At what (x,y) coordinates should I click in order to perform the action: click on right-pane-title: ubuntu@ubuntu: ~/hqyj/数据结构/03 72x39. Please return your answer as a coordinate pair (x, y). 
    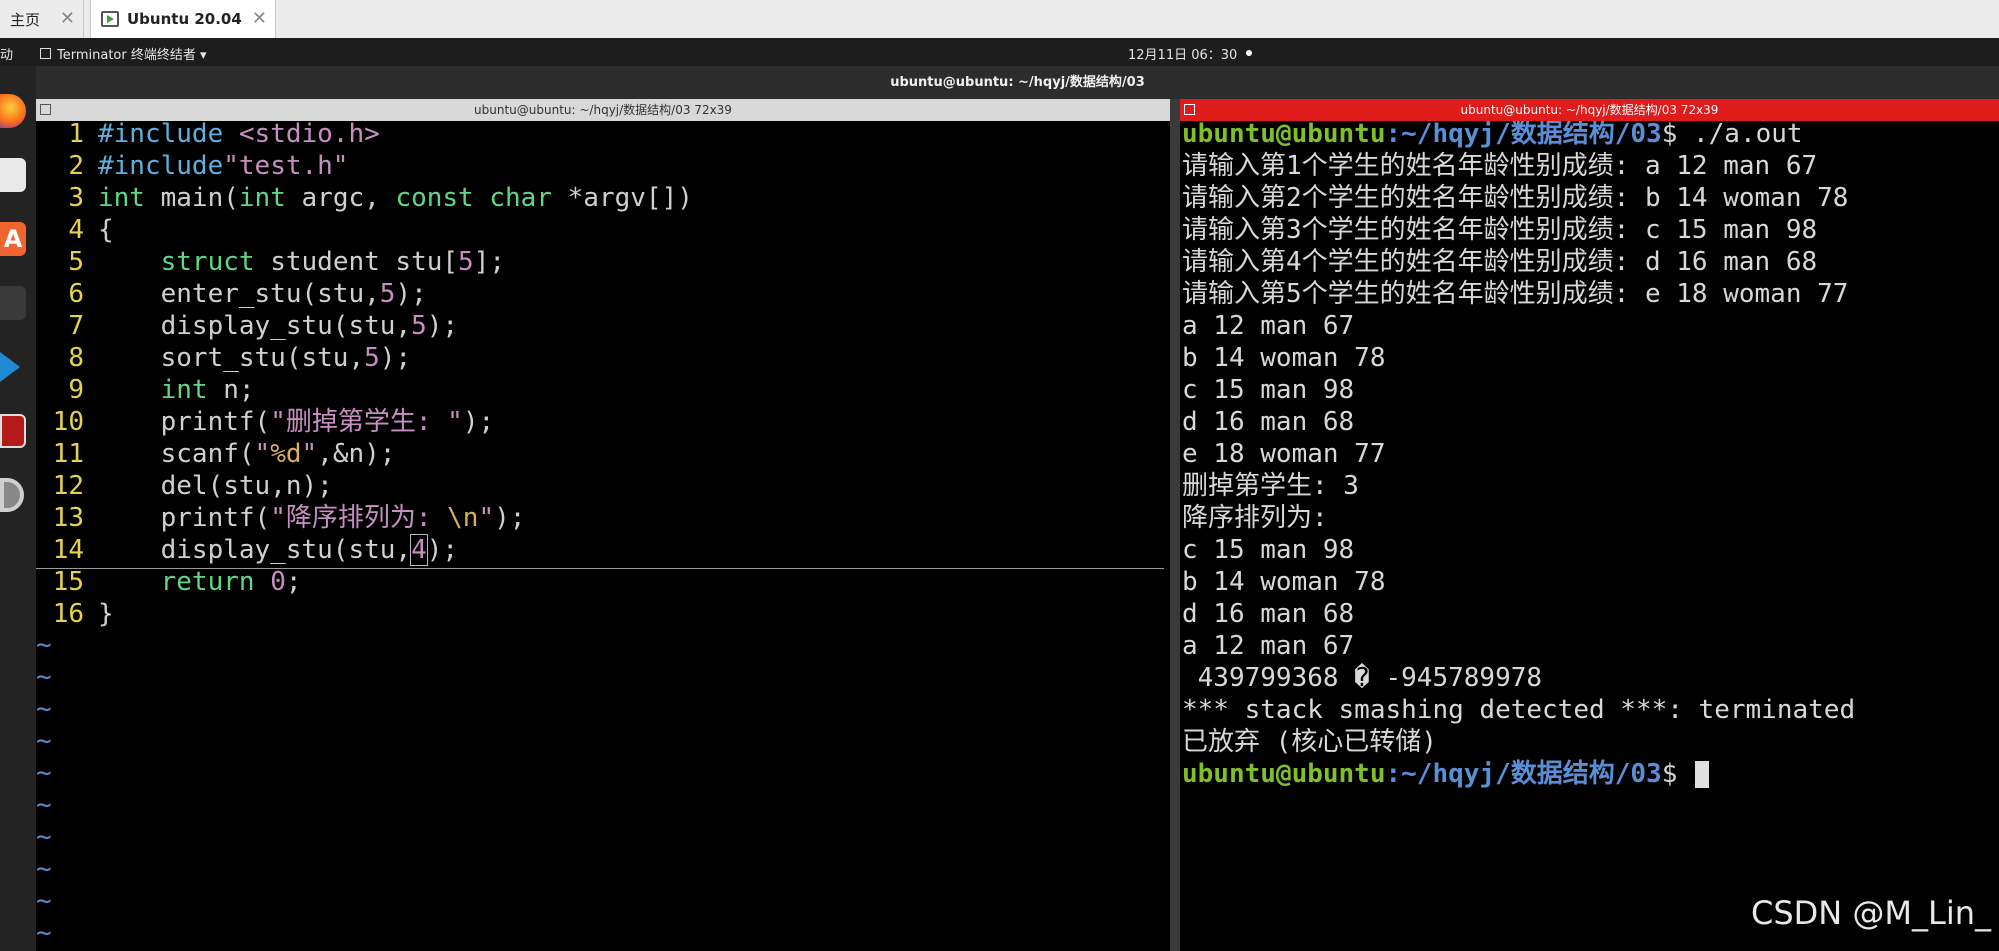
    Looking at the image, I should click on (1589, 110).